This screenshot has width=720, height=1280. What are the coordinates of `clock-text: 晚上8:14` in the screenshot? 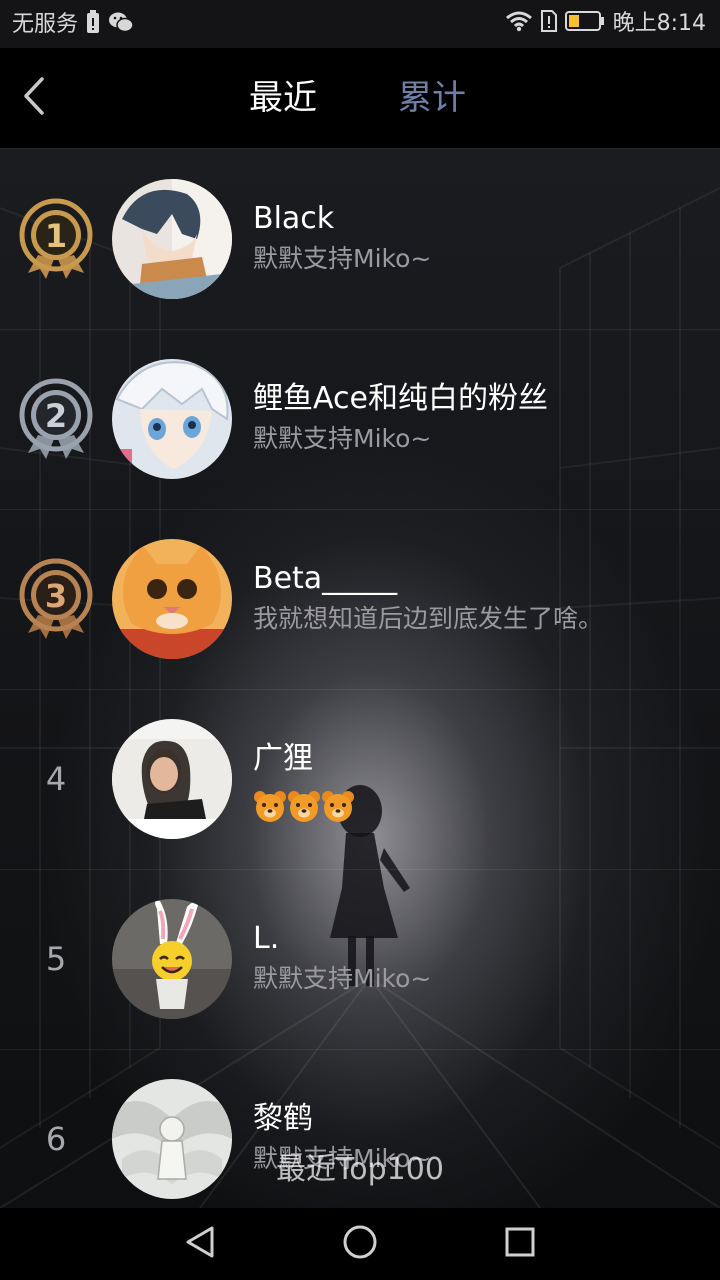 It's located at (659, 23).